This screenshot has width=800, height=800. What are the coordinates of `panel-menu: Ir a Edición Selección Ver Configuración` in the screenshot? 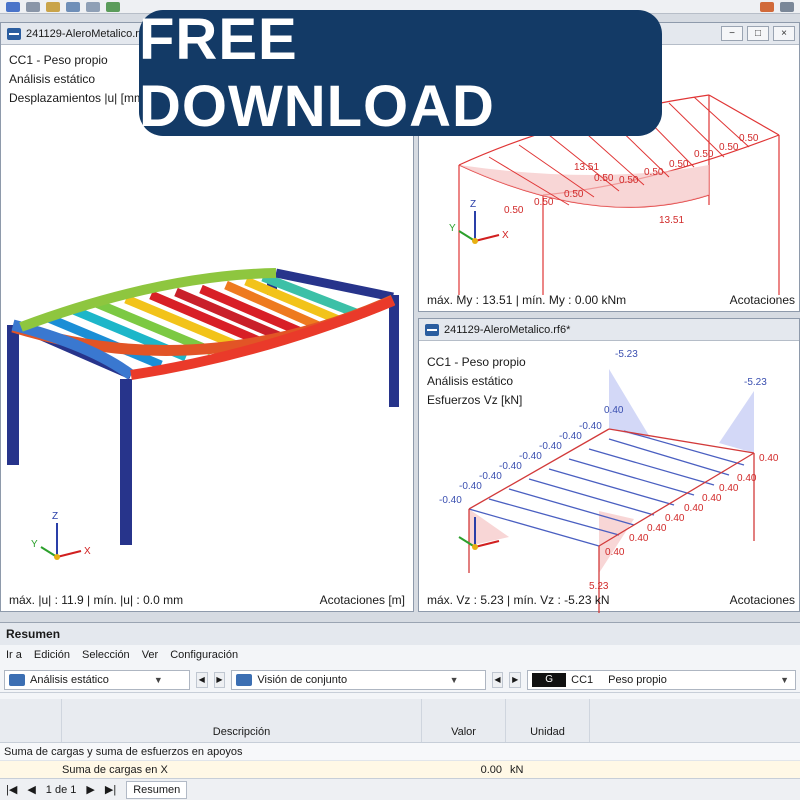 It's located at (400, 656).